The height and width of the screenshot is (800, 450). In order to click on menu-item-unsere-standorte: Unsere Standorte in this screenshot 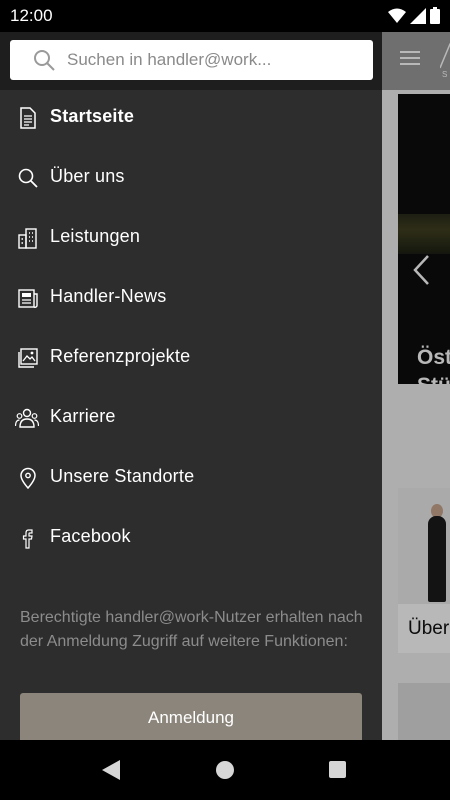, I will do `click(191, 478)`.